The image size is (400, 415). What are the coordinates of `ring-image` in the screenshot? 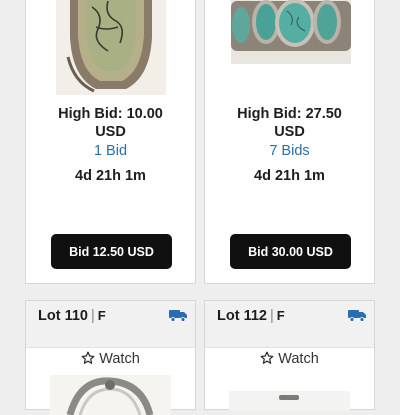 It's located at (111, 47).